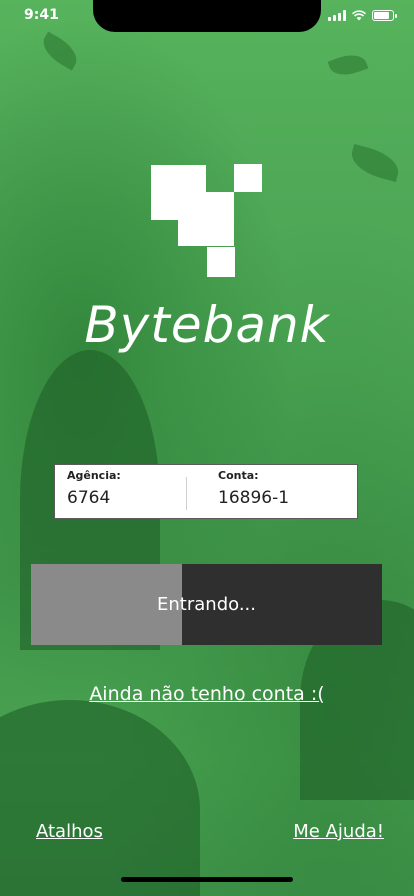 The image size is (414, 896). What do you see at coordinates (207, 220) in the screenshot?
I see `bytebank-logo` at bounding box center [207, 220].